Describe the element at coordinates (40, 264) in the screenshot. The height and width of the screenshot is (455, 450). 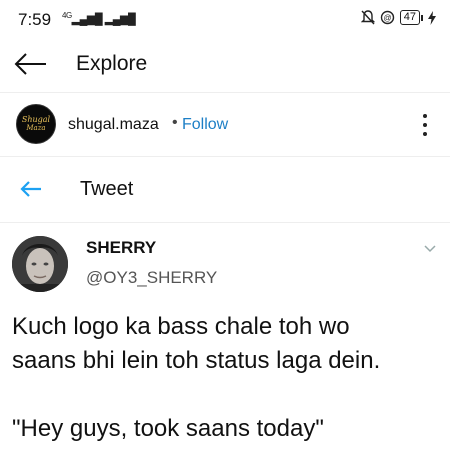
I see `avatar` at that location.